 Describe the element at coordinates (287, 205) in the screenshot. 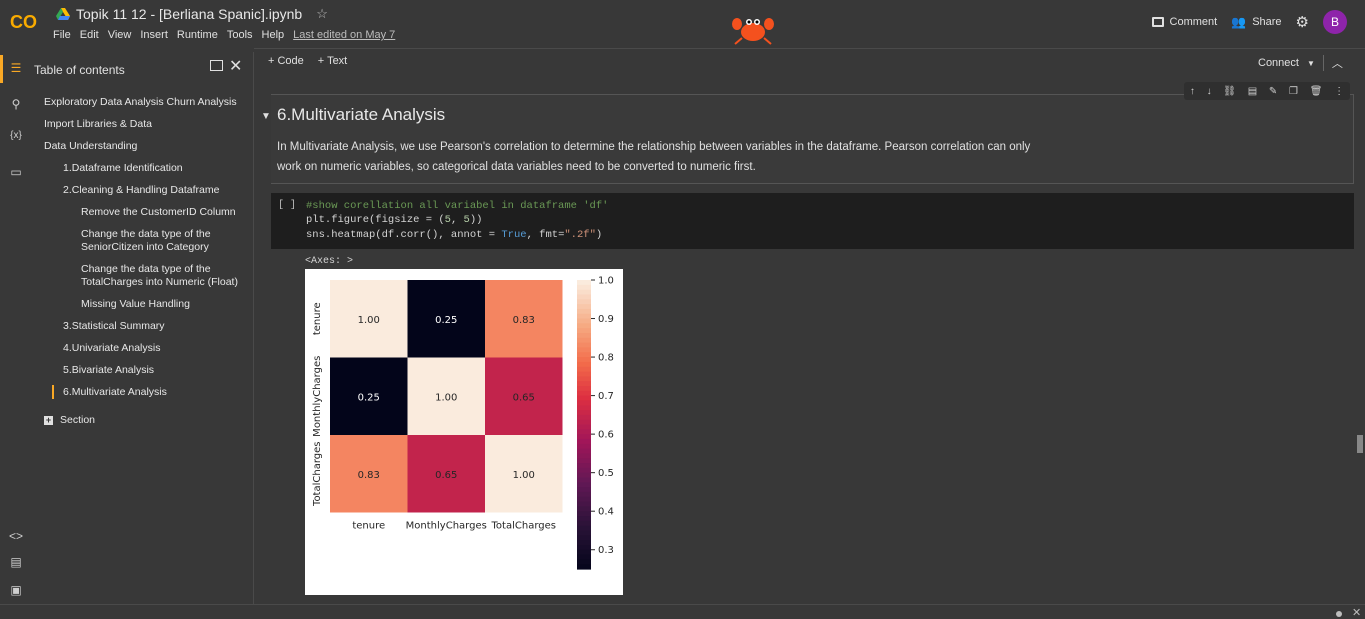

I see `run-button: [ ]` at that location.